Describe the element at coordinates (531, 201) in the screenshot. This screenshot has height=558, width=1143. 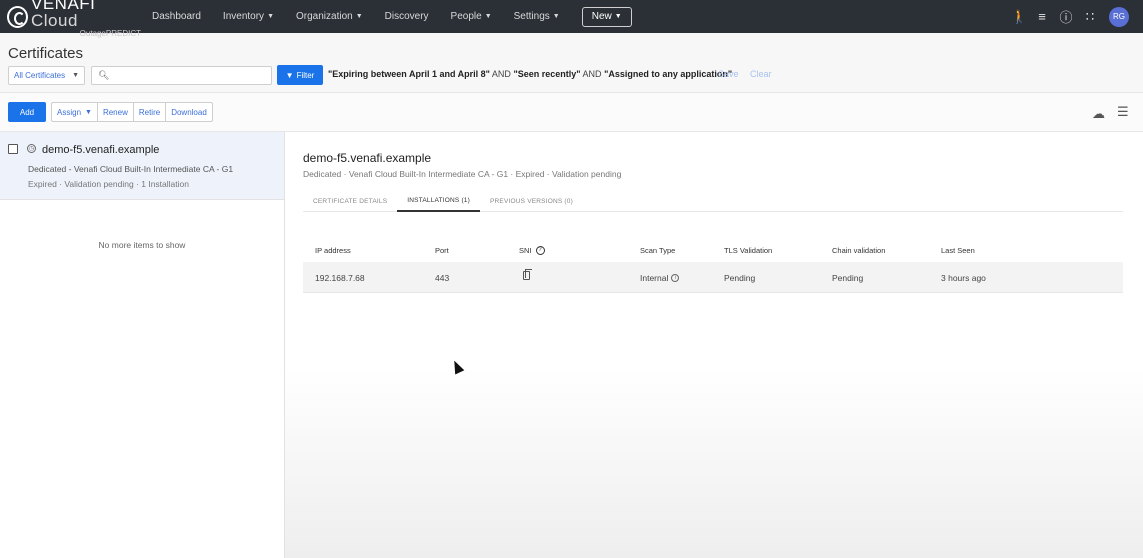
I see `tab-previous-versions: PREVIOUS VERSIONS (0)` at that location.